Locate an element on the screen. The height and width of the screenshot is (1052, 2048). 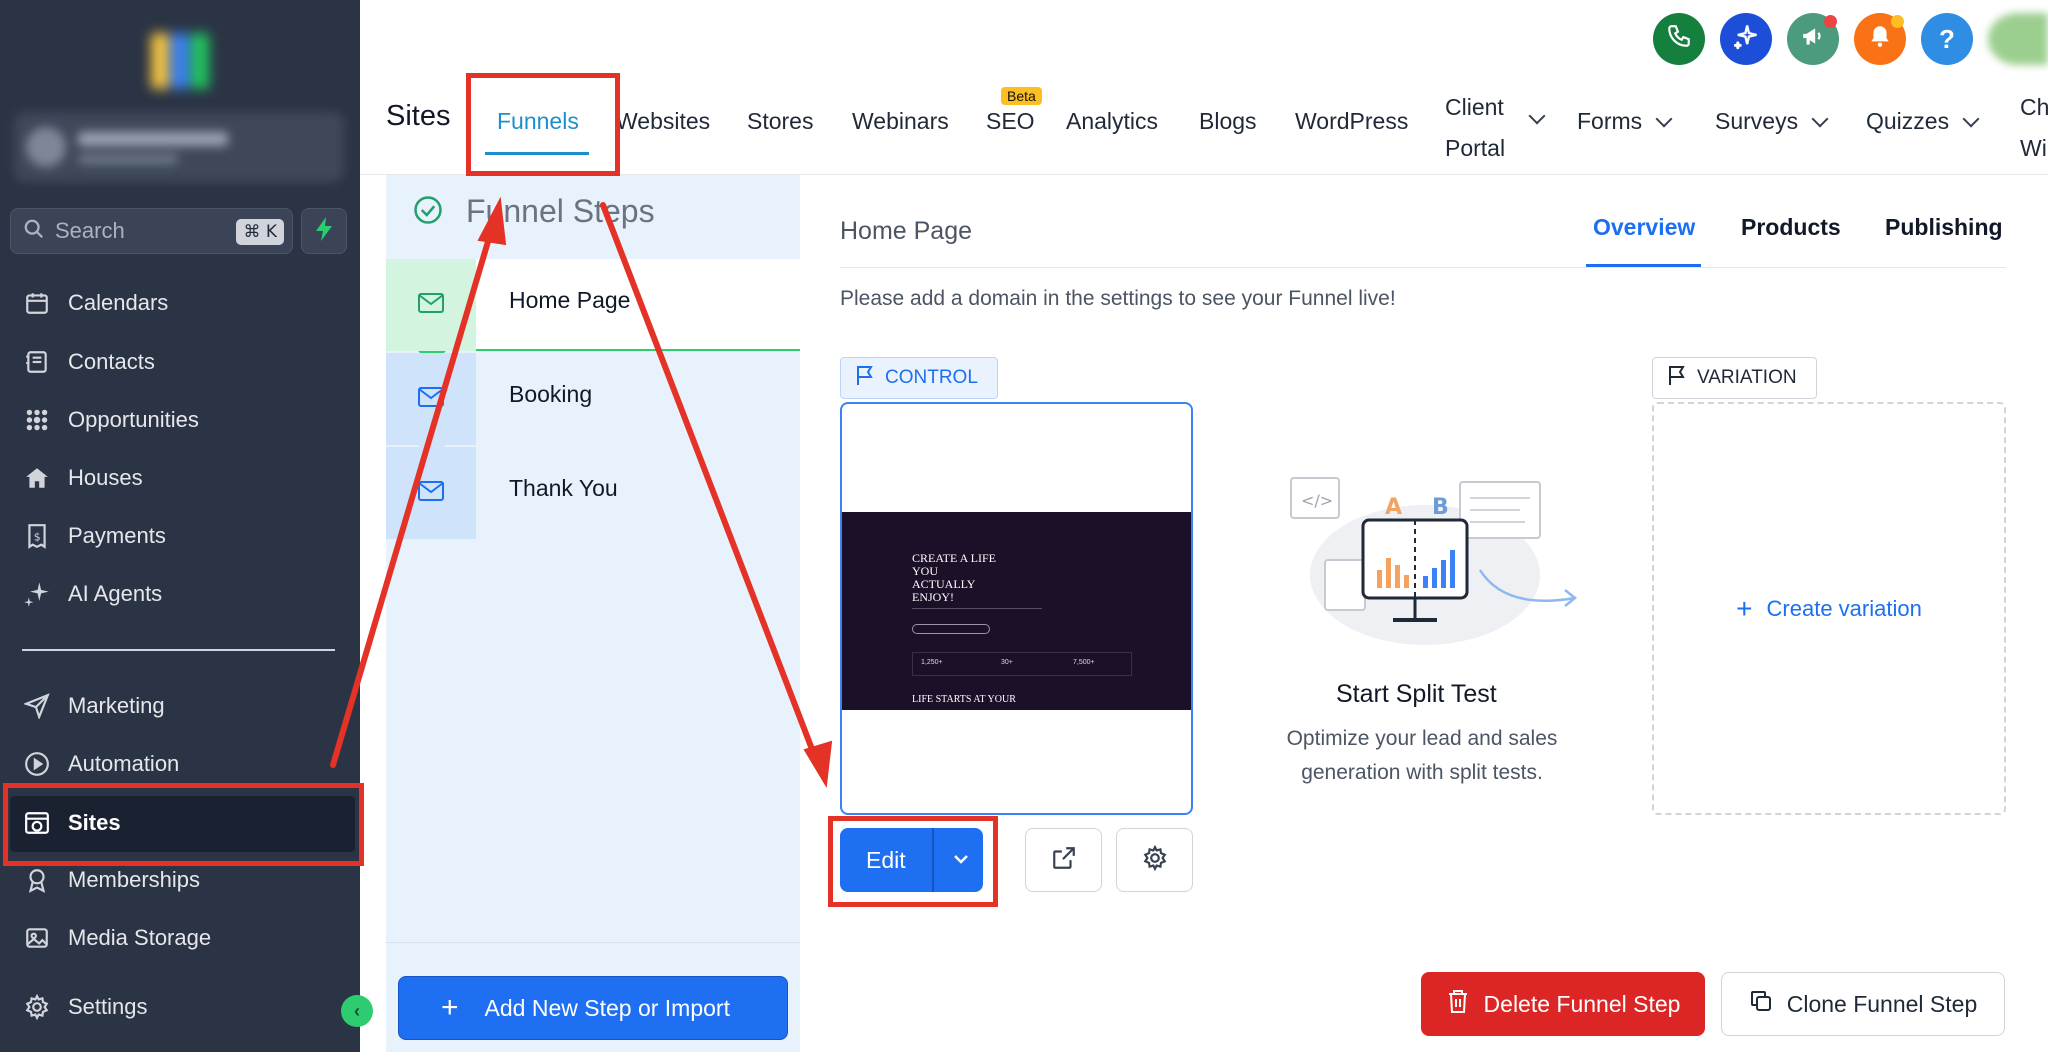
control-tag: CONTROL is located at coordinates (919, 378).